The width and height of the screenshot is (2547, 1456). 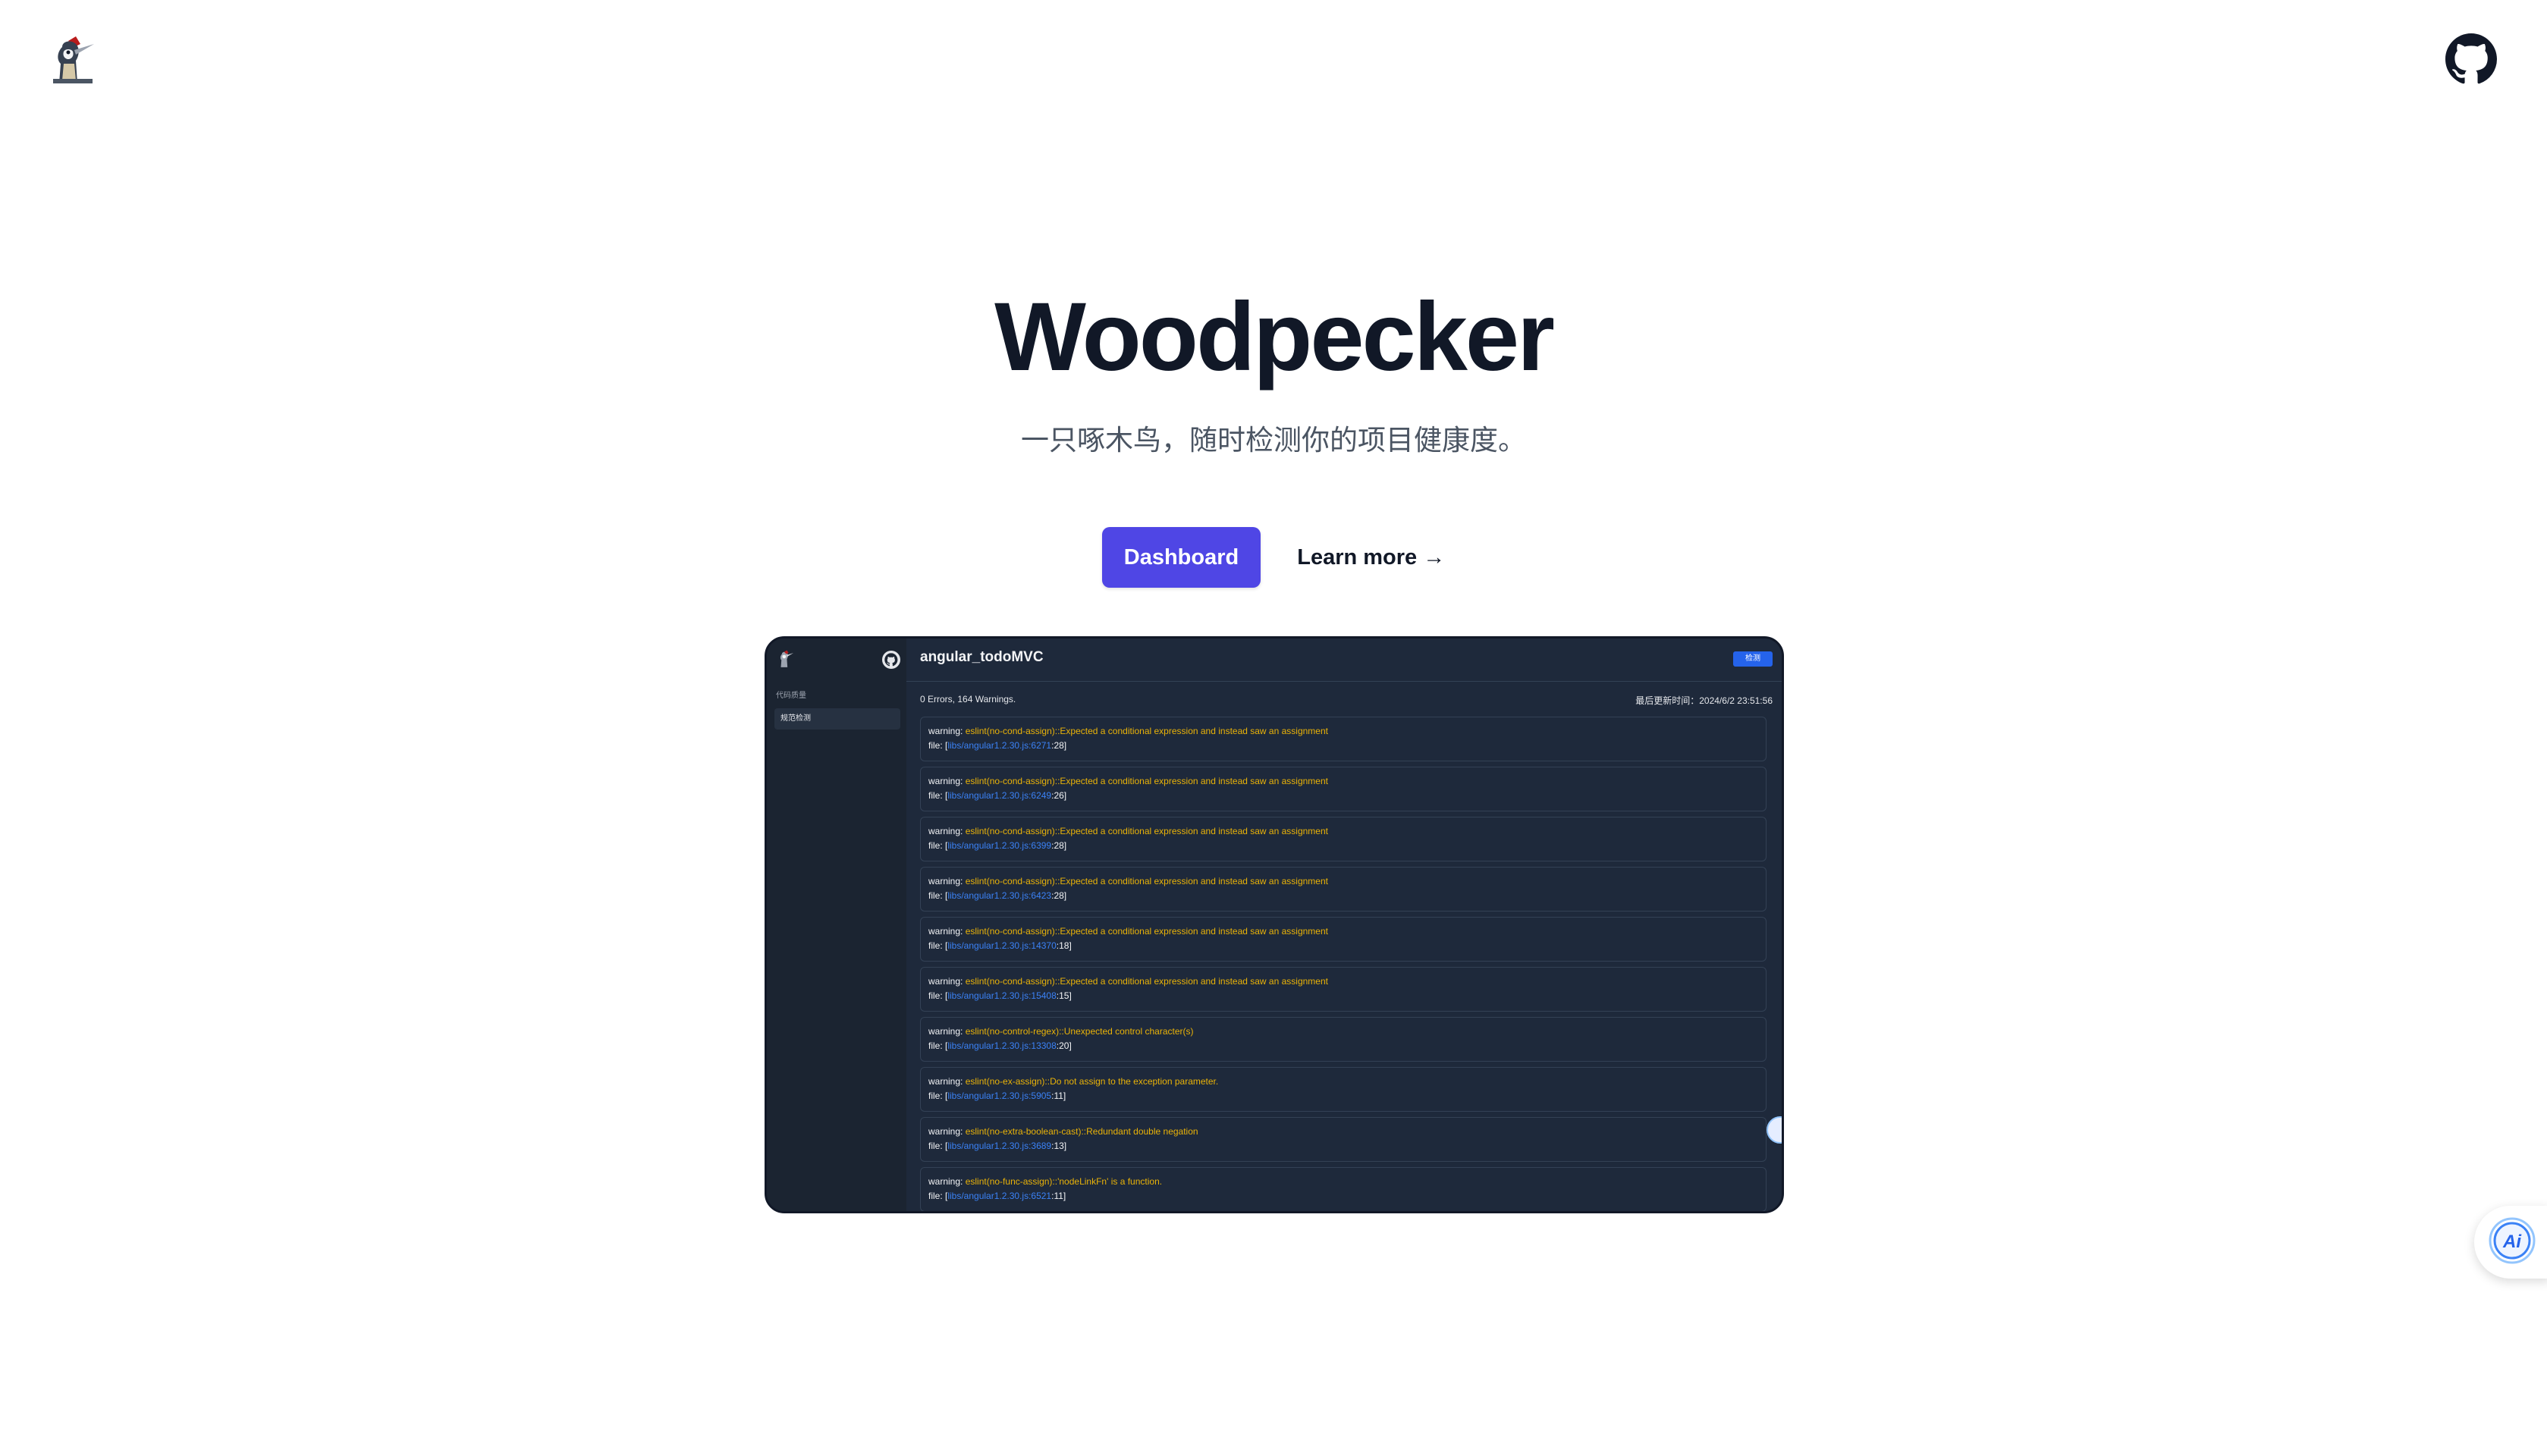 I want to click on issue-line: :26], so click(x=1059, y=795).